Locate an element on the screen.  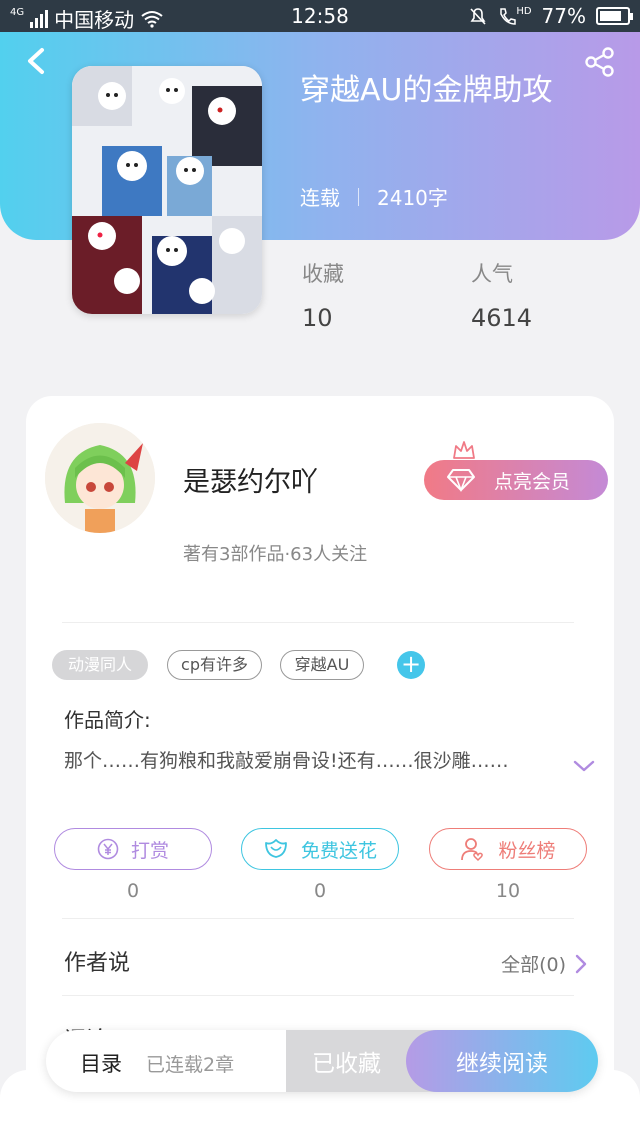
avatar is located at coordinates (100, 478).